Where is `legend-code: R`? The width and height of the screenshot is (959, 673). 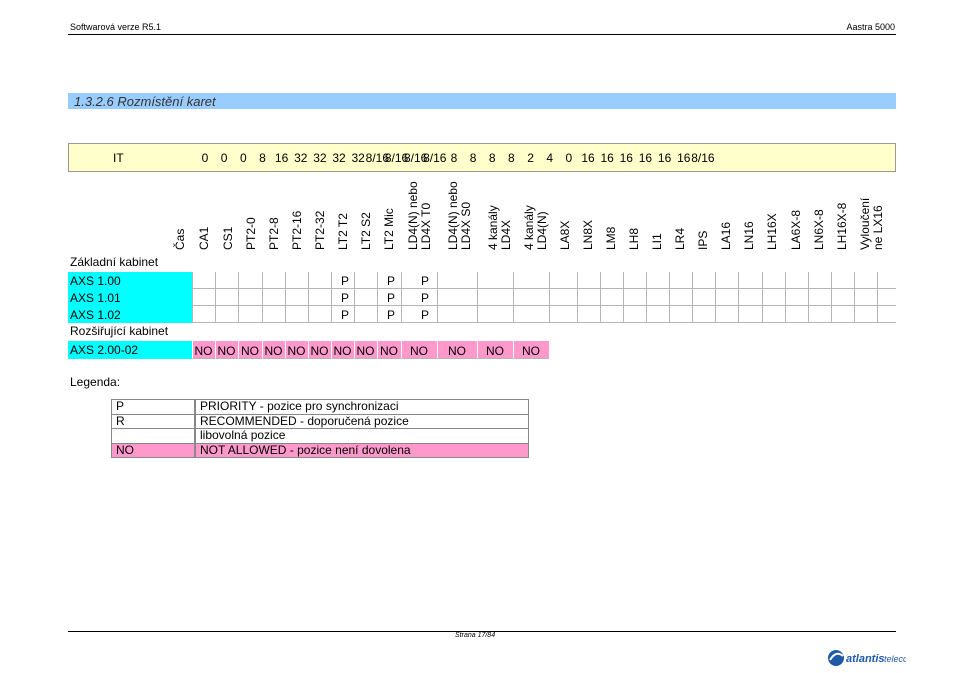 legend-code: R is located at coordinates (153, 421).